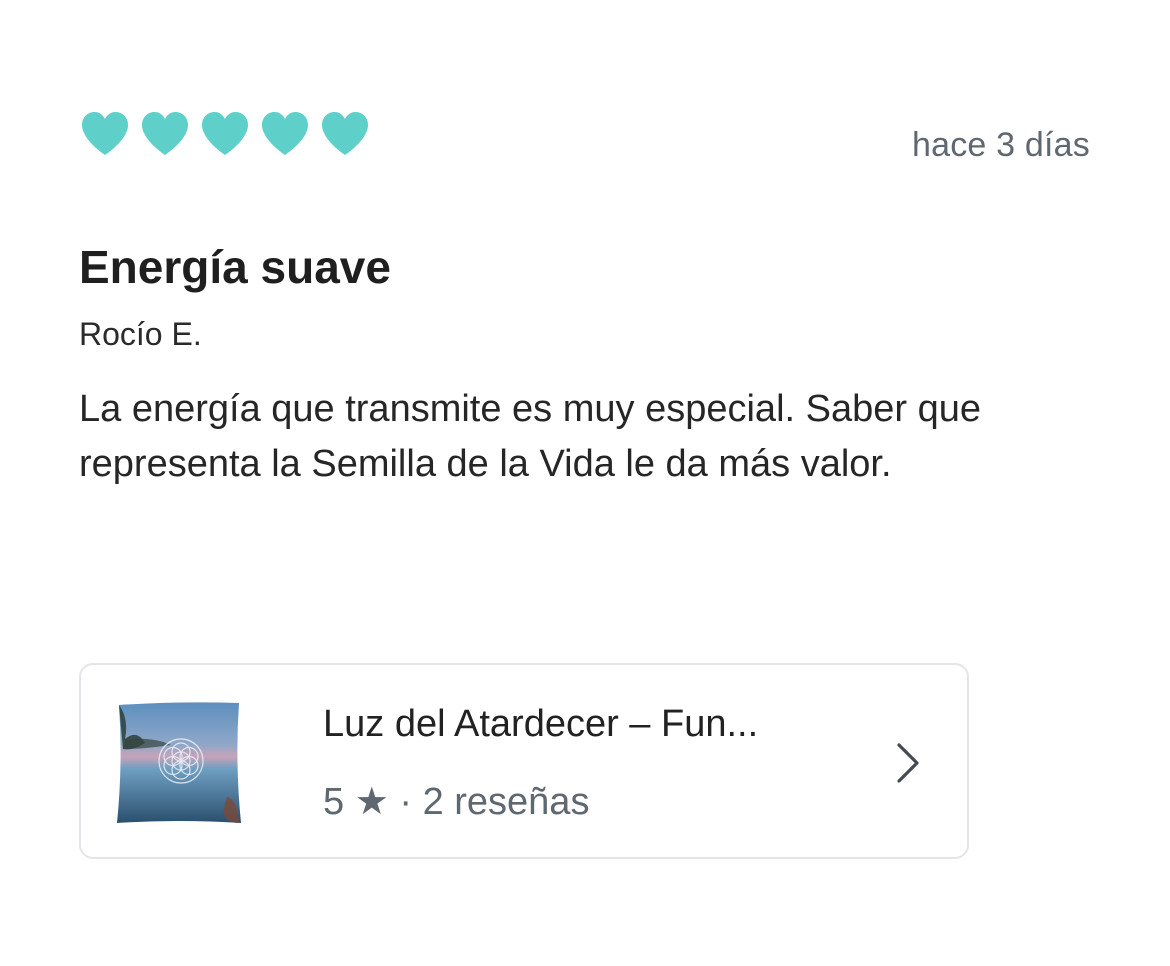 This screenshot has height=966, width=1170. Describe the element at coordinates (334, 802) in the screenshot. I see `product-rating-value: 5` at that location.